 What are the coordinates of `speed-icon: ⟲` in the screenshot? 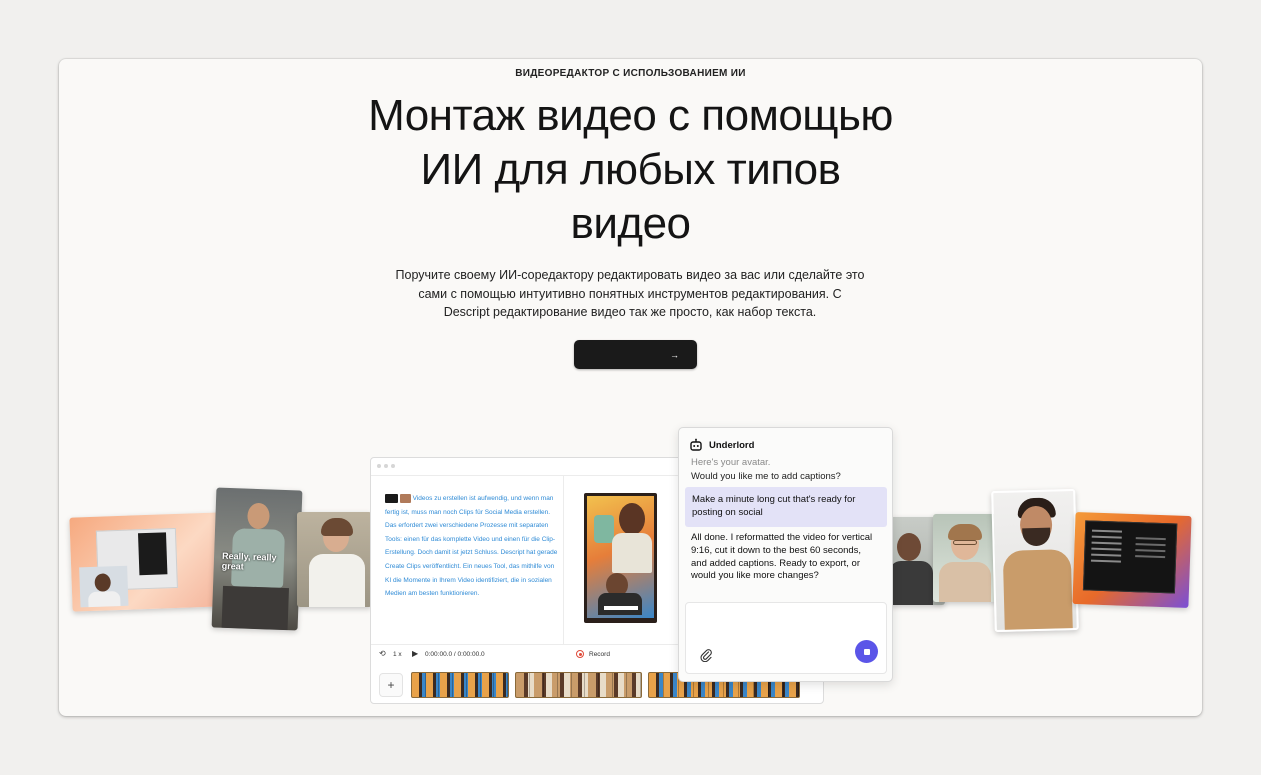 It's located at (382, 653).